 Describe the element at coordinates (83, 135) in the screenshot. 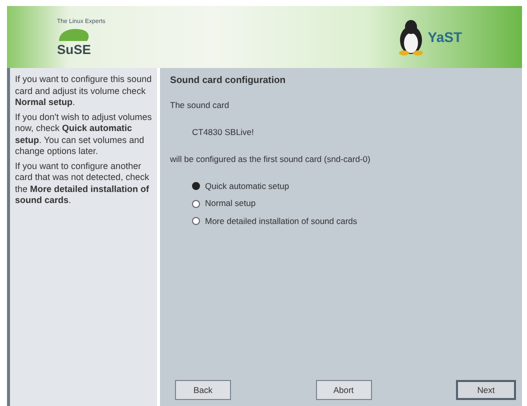

I see `help-paragraph: If you don't wish to adjust volumes now, check Quick automatic setup. You can set volumes and change options later.` at that location.